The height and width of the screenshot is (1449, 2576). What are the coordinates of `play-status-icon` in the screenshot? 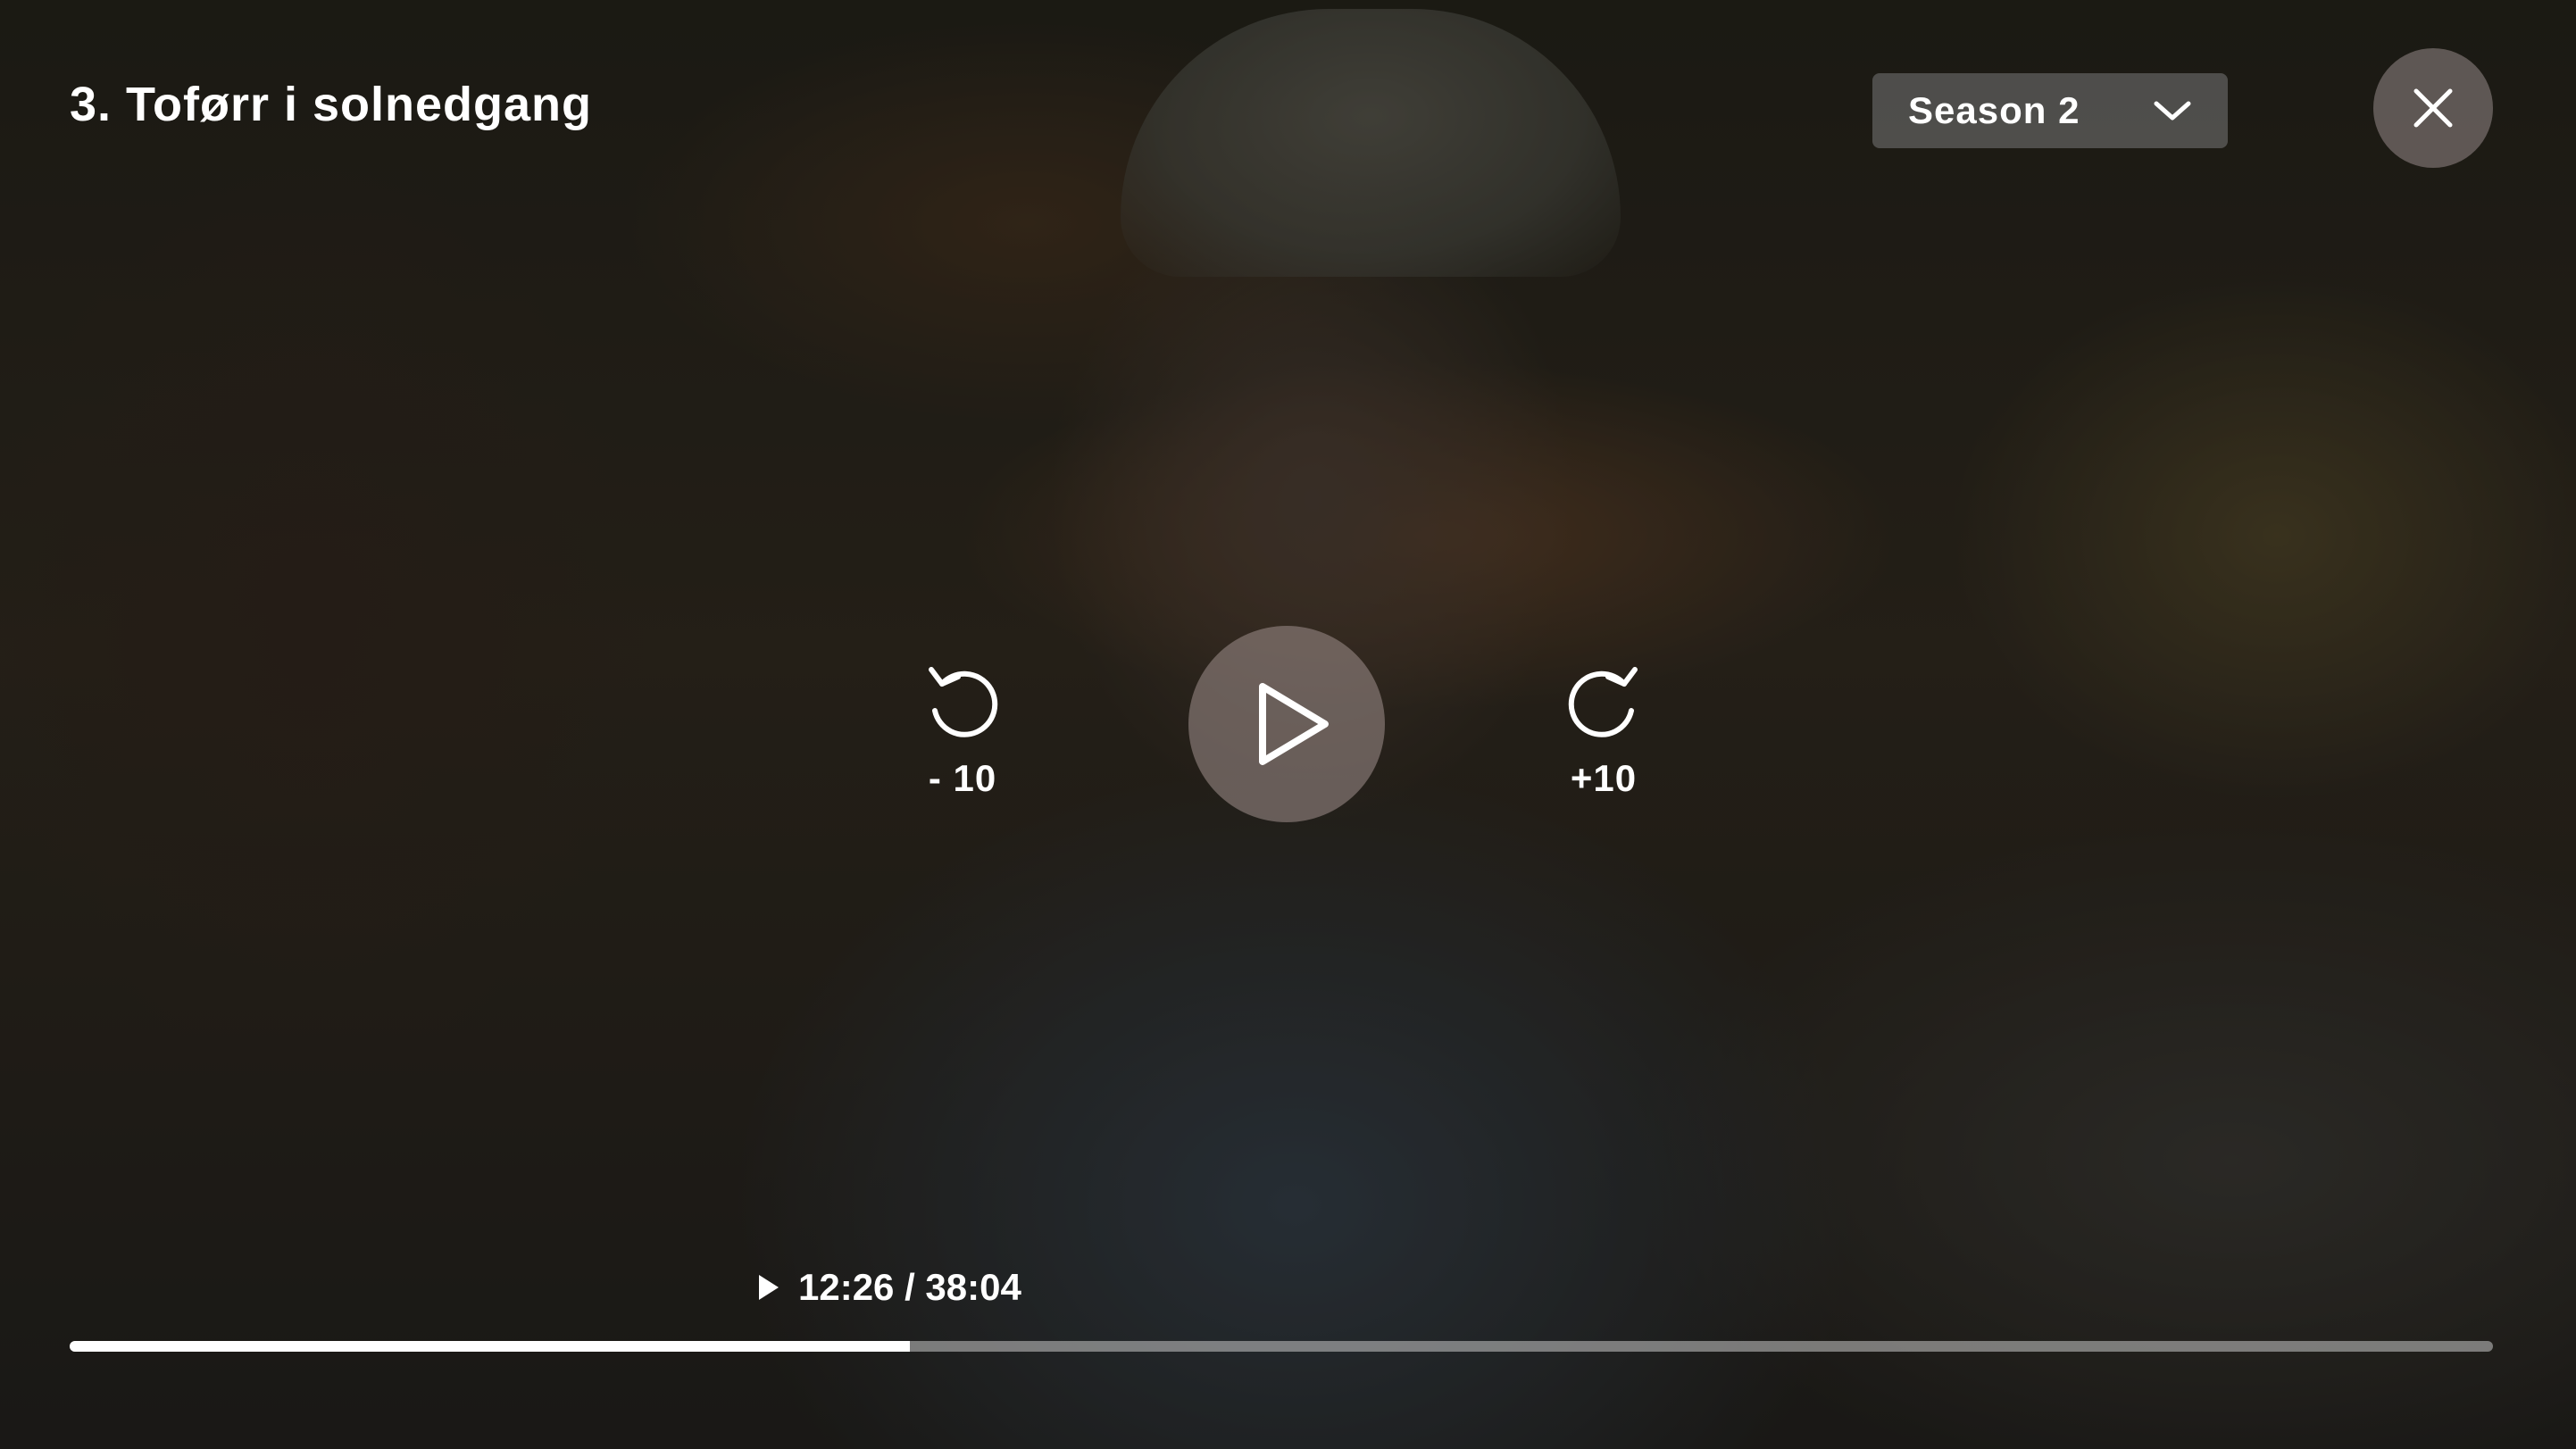 It's located at (769, 1287).